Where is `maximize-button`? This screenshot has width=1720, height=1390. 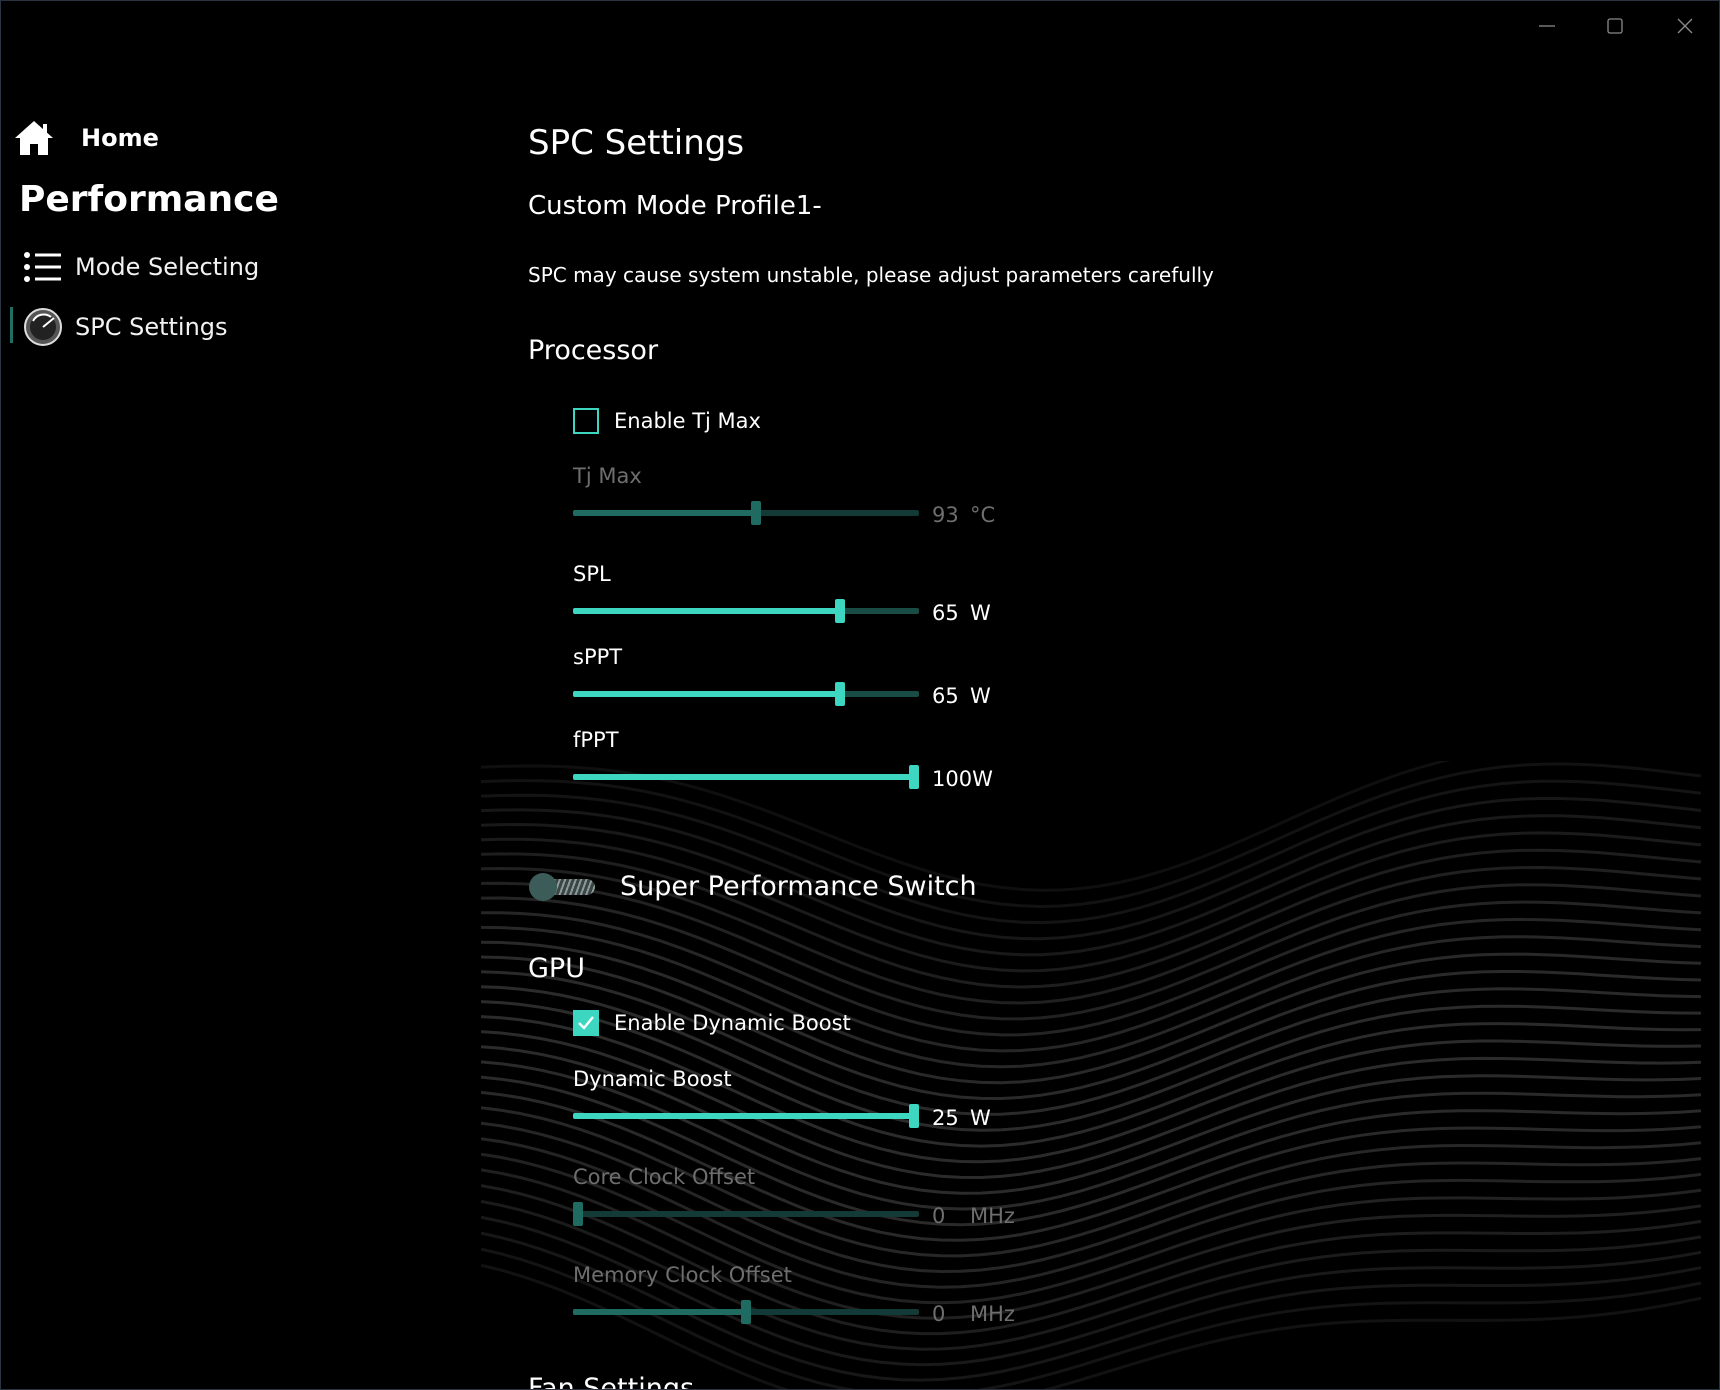
maximize-button is located at coordinates (1615, 26).